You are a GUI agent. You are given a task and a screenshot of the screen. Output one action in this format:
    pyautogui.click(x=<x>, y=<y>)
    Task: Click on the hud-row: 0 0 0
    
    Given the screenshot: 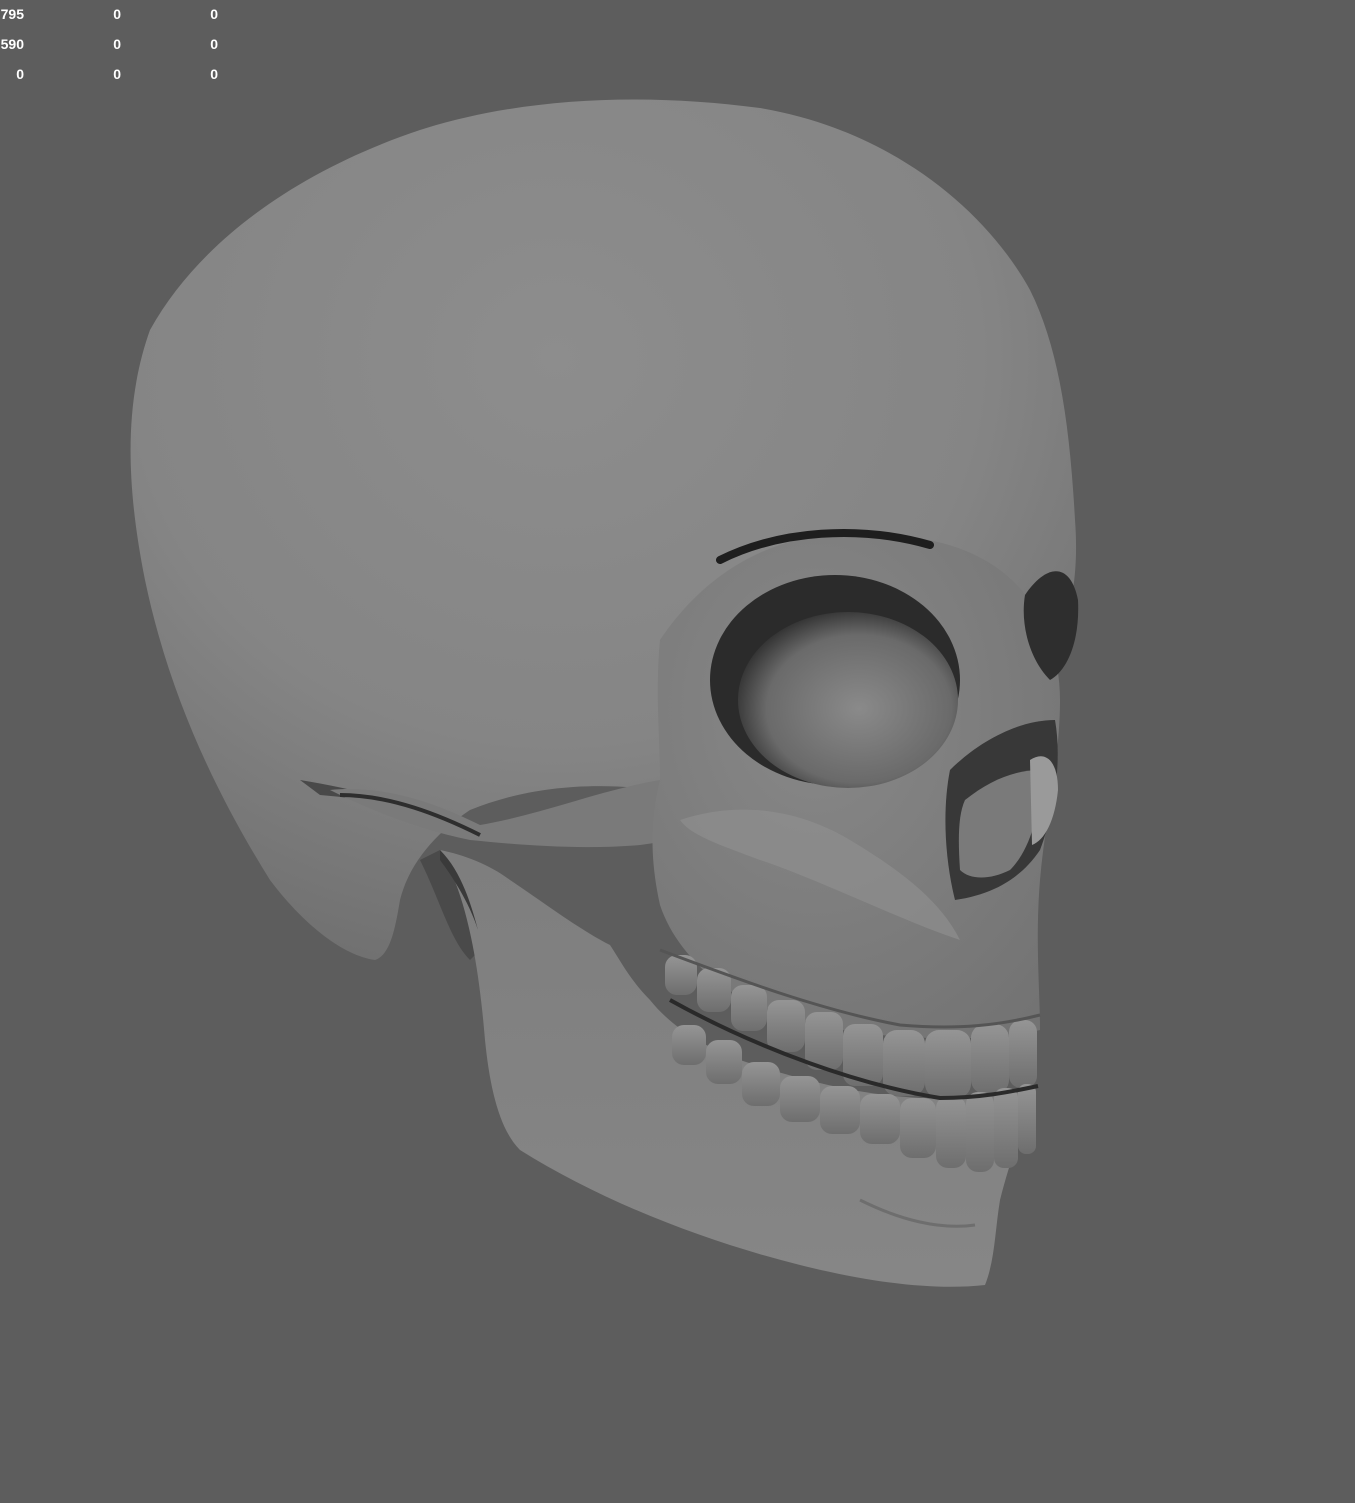 What is the action you would take?
    pyautogui.click(x=120, y=81)
    